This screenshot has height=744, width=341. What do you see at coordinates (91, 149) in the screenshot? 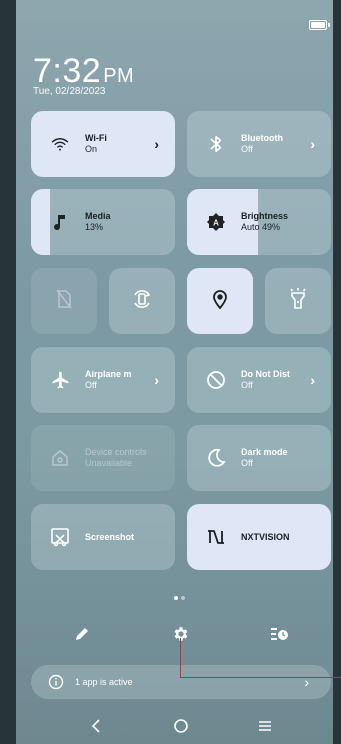
I see `wifi-state: On` at bounding box center [91, 149].